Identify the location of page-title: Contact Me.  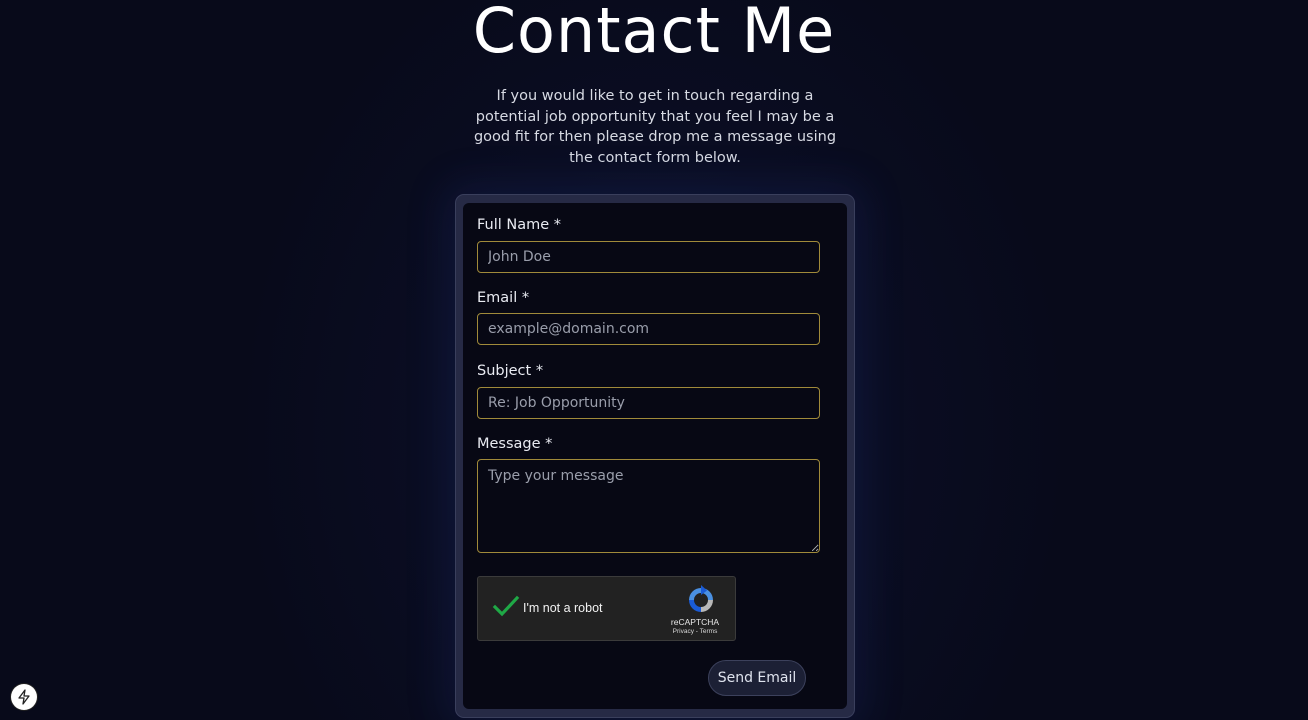
(654, 33).